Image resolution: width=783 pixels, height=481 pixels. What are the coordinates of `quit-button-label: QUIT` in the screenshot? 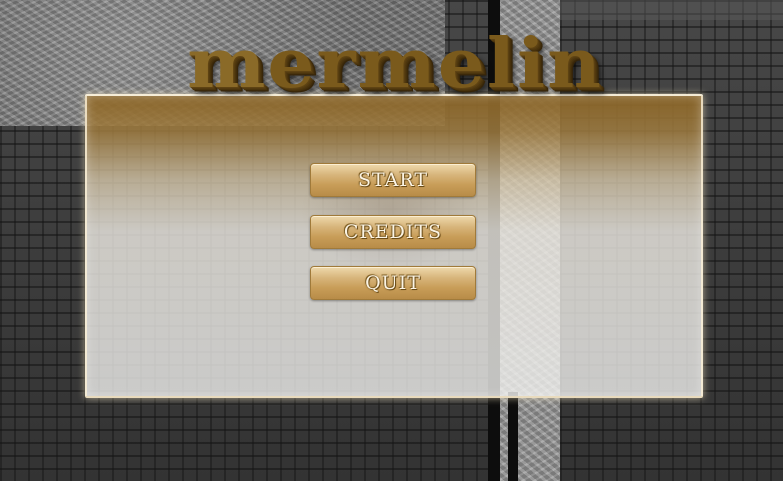 It's located at (393, 283).